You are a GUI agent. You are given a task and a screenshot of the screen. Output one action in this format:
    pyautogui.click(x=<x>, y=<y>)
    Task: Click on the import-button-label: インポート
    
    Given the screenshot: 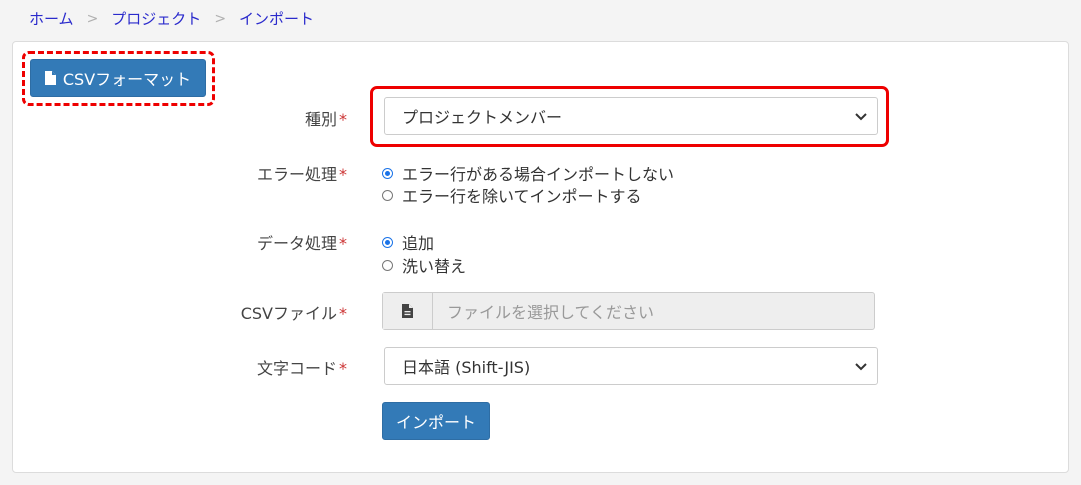 What is the action you would take?
    pyautogui.click(x=435, y=422)
    